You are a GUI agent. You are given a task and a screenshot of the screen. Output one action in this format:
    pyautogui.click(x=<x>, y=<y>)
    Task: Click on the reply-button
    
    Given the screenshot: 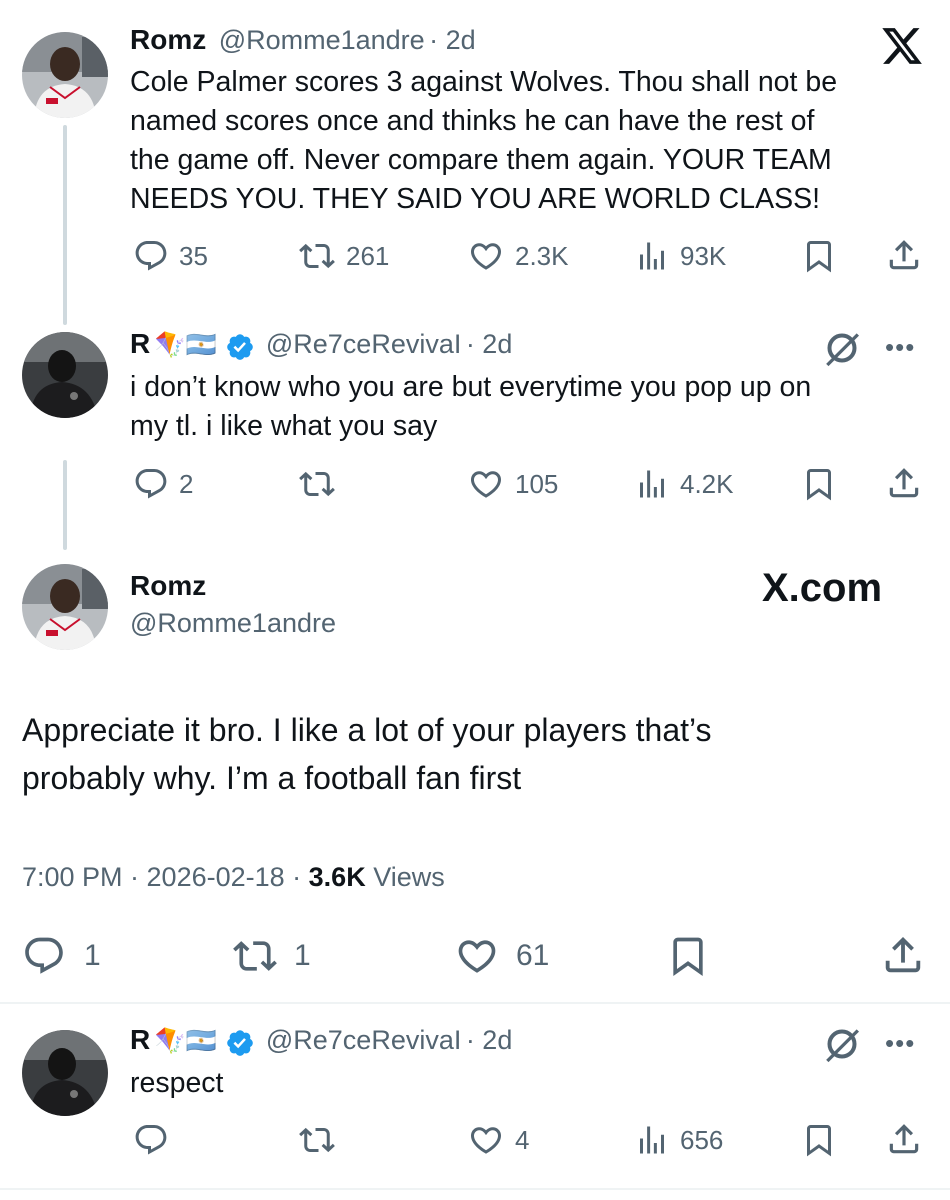 What is the action you would take?
    pyautogui.click(x=151, y=1140)
    